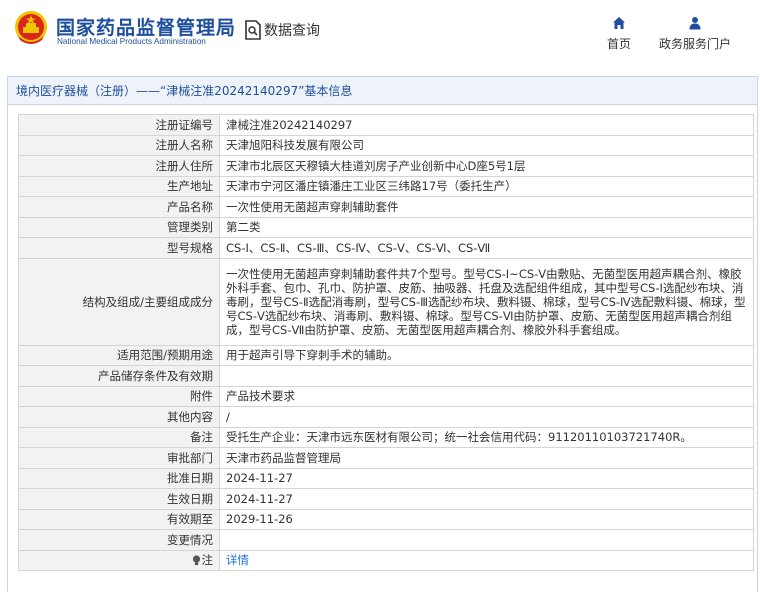 Image resolution: width=760 pixels, height=592 pixels. I want to click on field-label: 产品名称, so click(119, 207).